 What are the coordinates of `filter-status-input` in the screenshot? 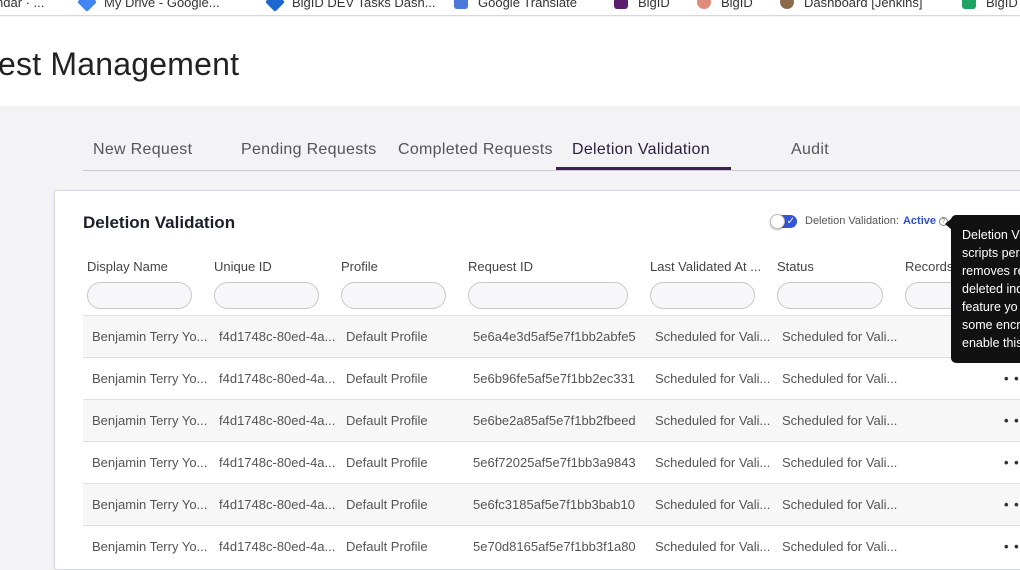 It's located at (830, 295).